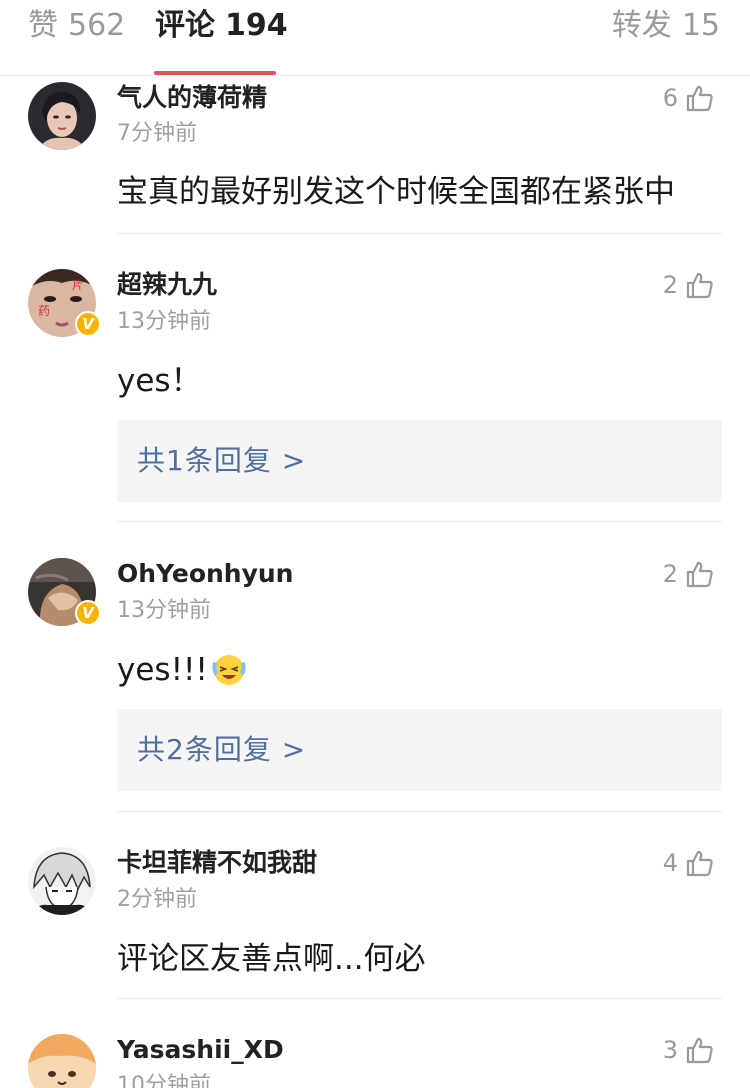 This screenshot has width=750, height=1088. I want to click on comment-text: 评论区友善点啊...何必, so click(271, 959).